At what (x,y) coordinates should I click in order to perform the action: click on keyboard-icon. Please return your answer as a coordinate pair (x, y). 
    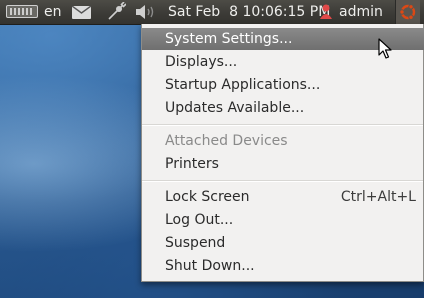
    Looking at the image, I should click on (22, 11).